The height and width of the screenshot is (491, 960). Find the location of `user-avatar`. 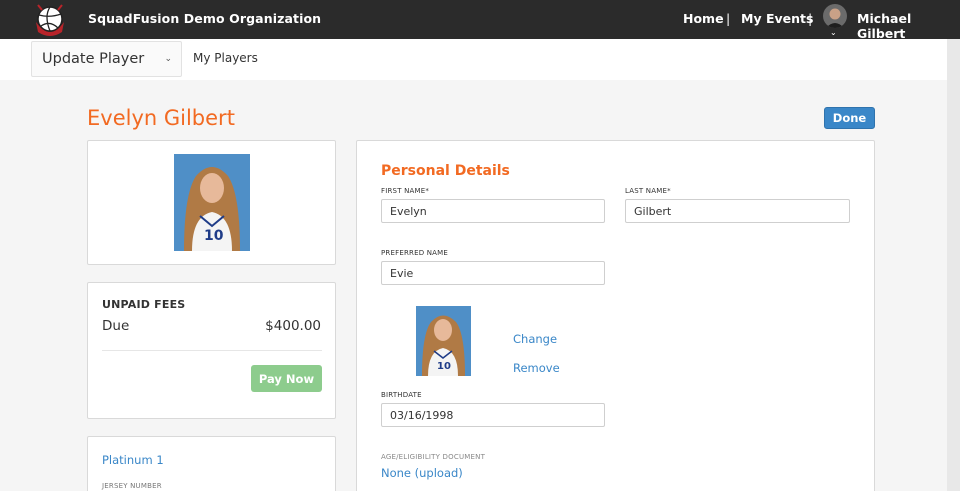

user-avatar is located at coordinates (835, 16).